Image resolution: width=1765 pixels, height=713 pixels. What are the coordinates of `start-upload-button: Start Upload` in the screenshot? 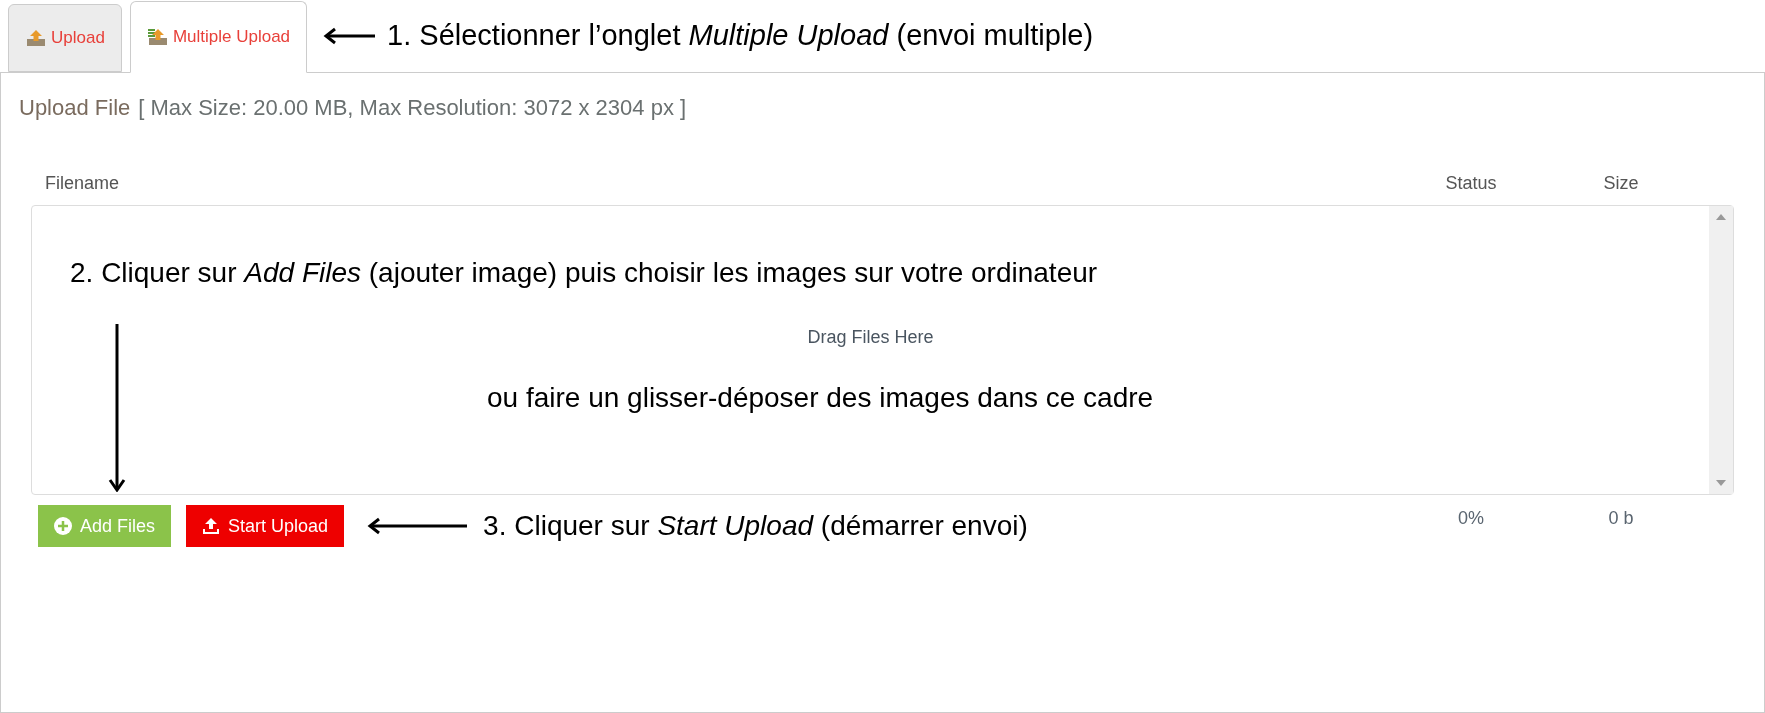 It's located at (265, 526).